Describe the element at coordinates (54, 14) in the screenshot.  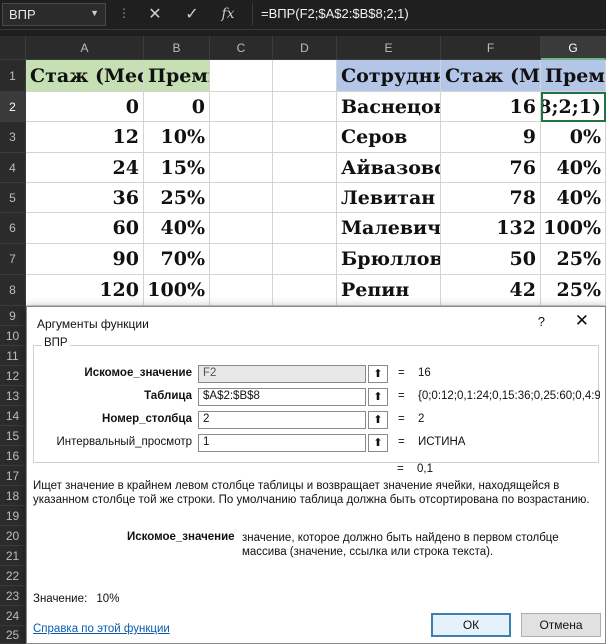
I see `name-box: ВПР ▼` at that location.